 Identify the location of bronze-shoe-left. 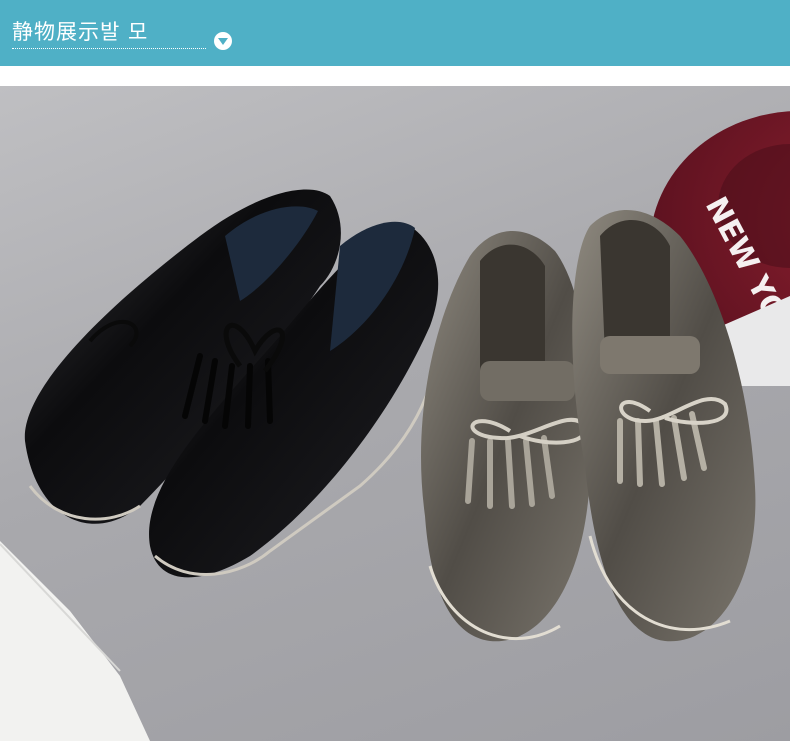
(506, 436).